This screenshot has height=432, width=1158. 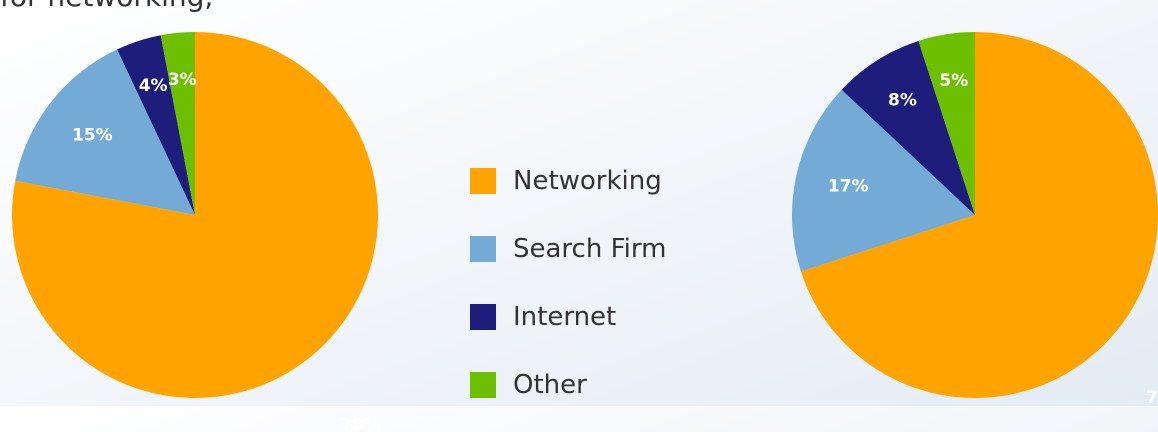 I want to click on legend-swatch-other, so click(x=483, y=384).